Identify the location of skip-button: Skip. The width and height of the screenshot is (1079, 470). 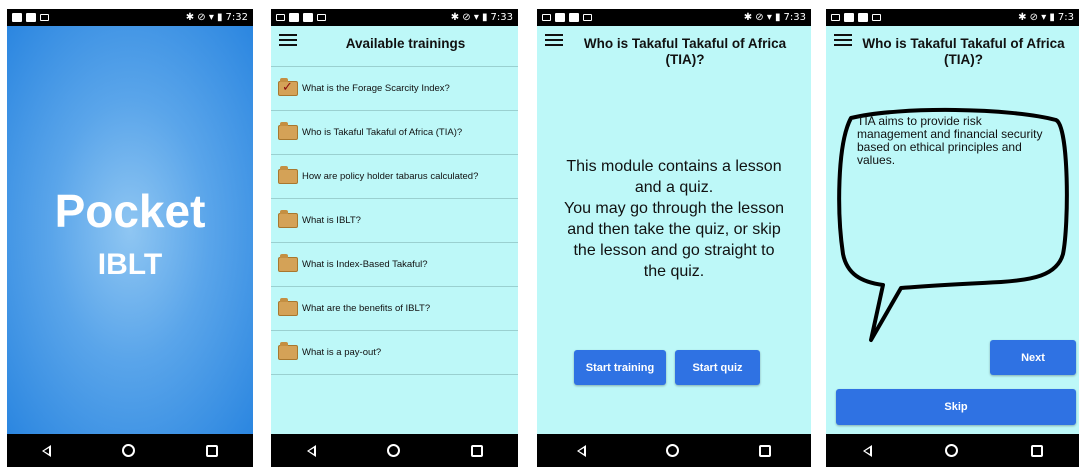
(956, 407).